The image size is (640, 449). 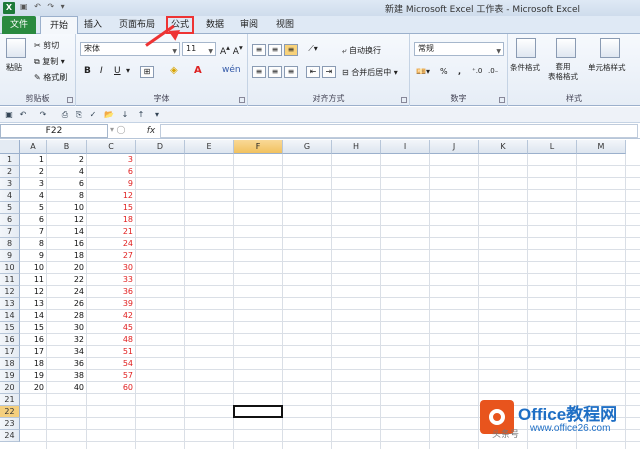 What do you see at coordinates (258, 411) in the screenshot?
I see `active-cell-f22` at bounding box center [258, 411].